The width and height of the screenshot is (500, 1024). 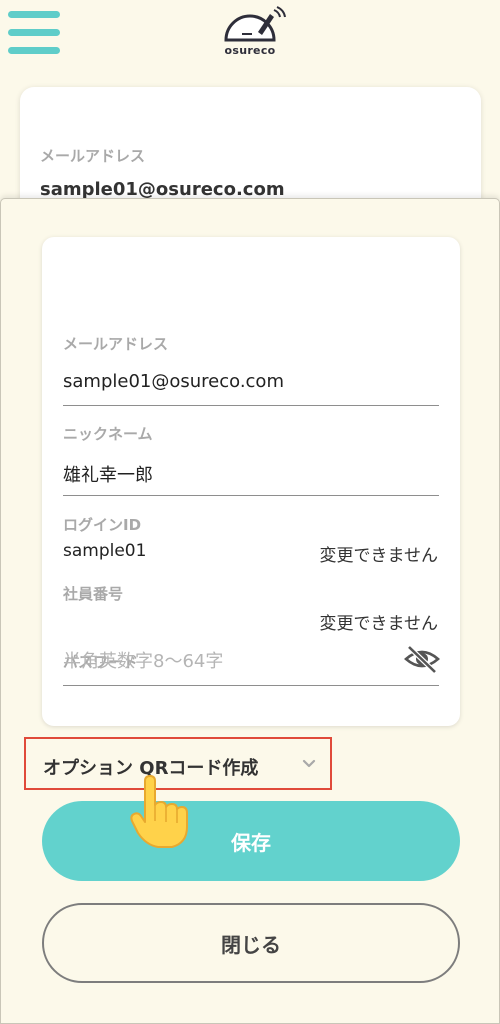 I want to click on nickname-field: 雄礼幸一郎, so click(x=108, y=474).